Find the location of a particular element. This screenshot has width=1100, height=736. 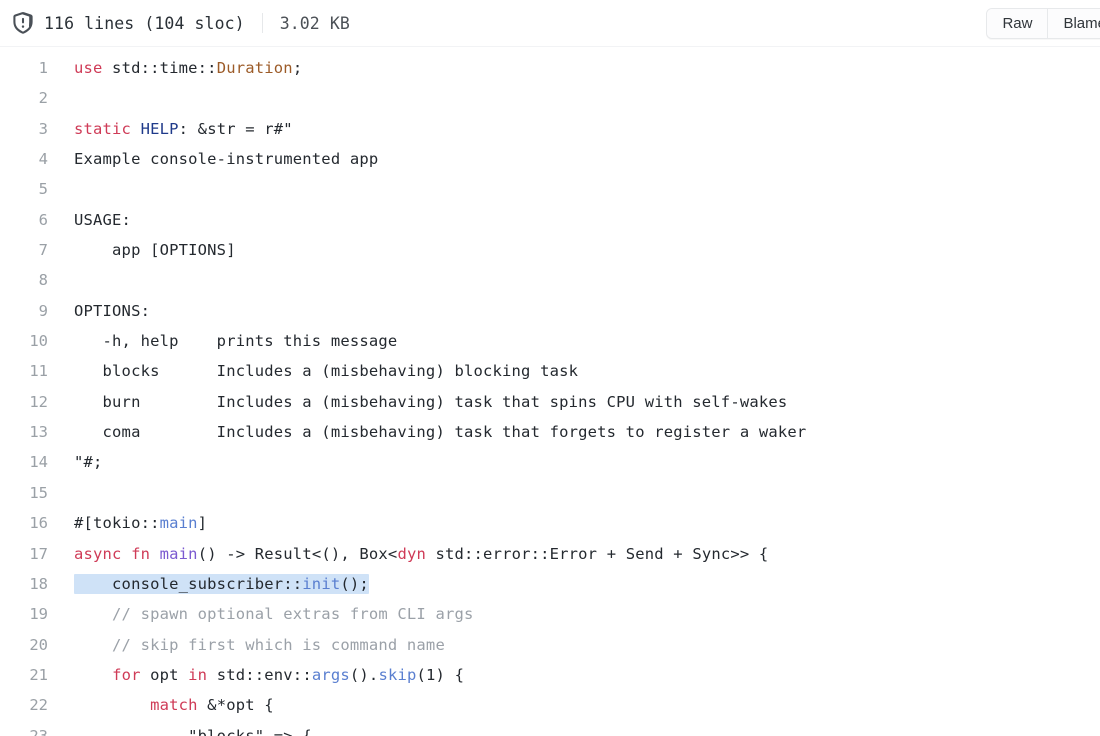

code-line-row: 20 // skip first which is command name is located at coordinates (550, 645).